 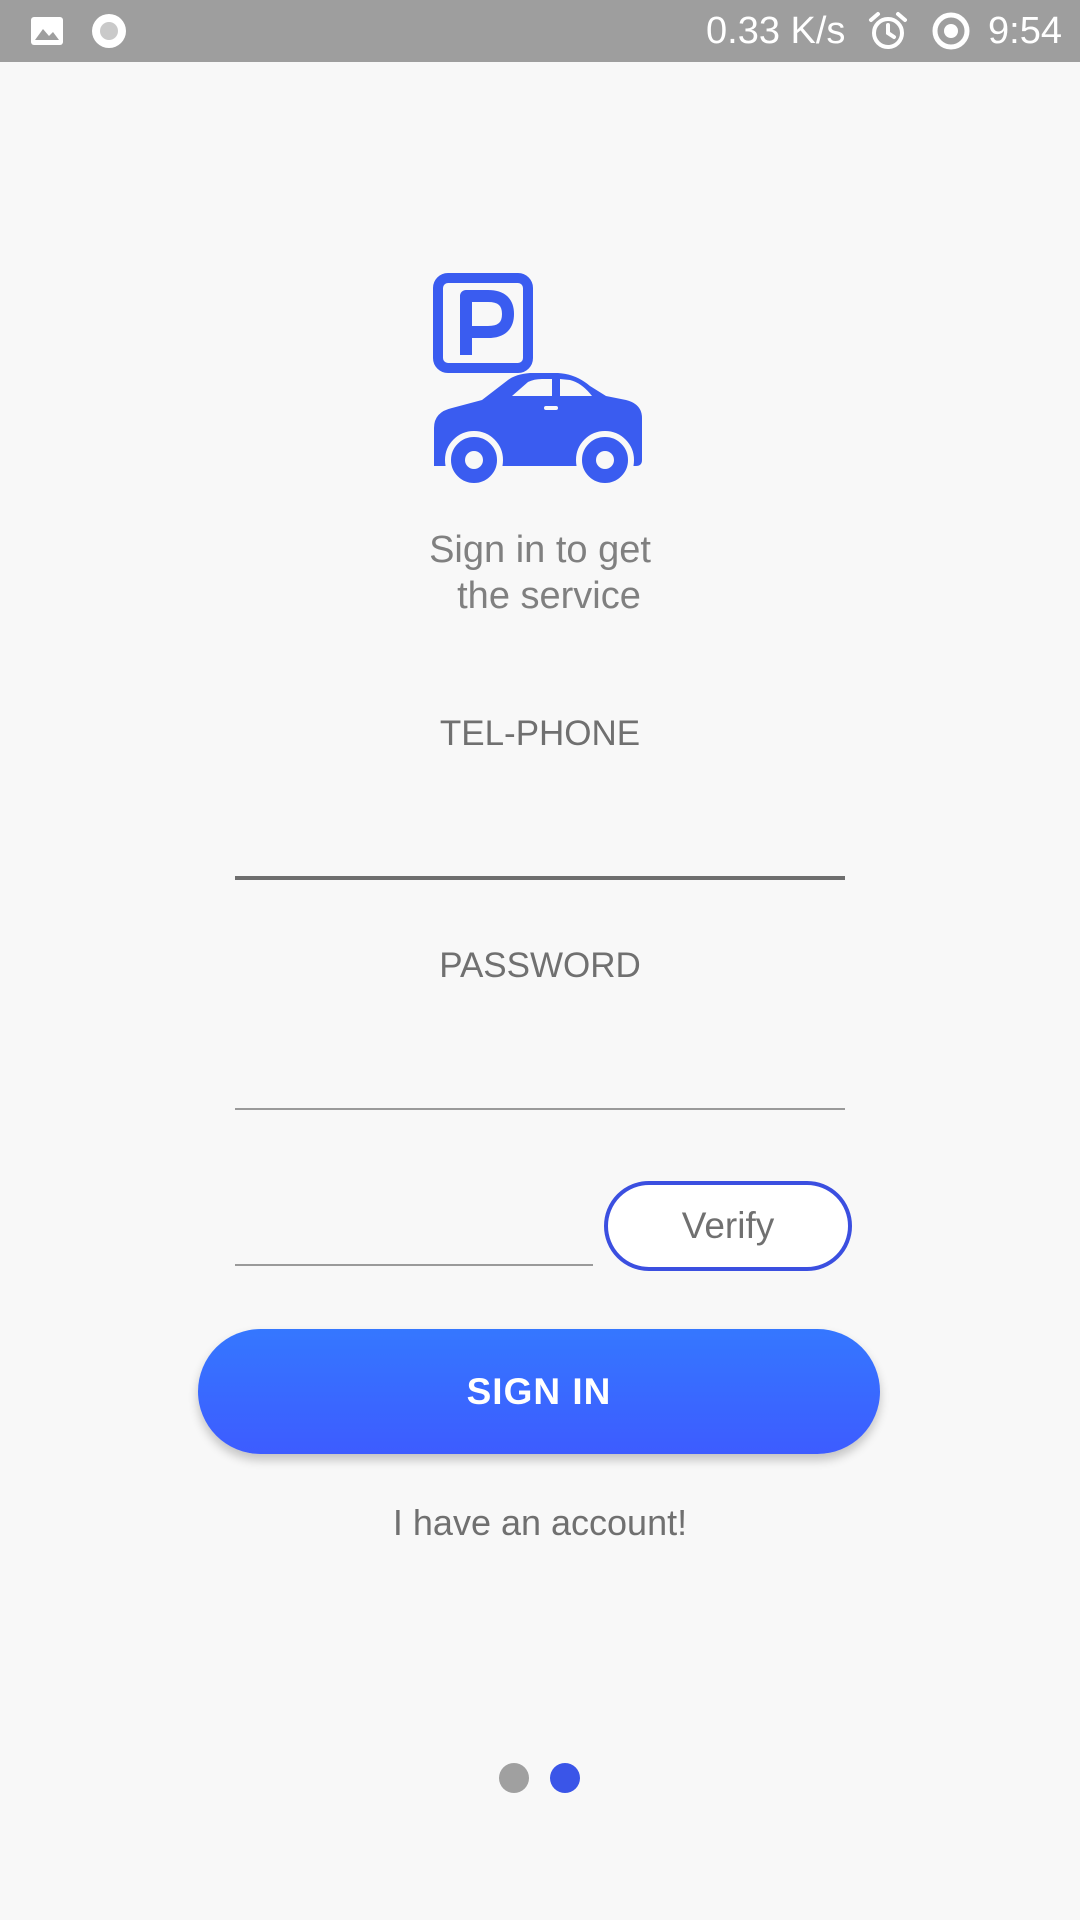 I want to click on sync-icon, so click(x=951, y=31).